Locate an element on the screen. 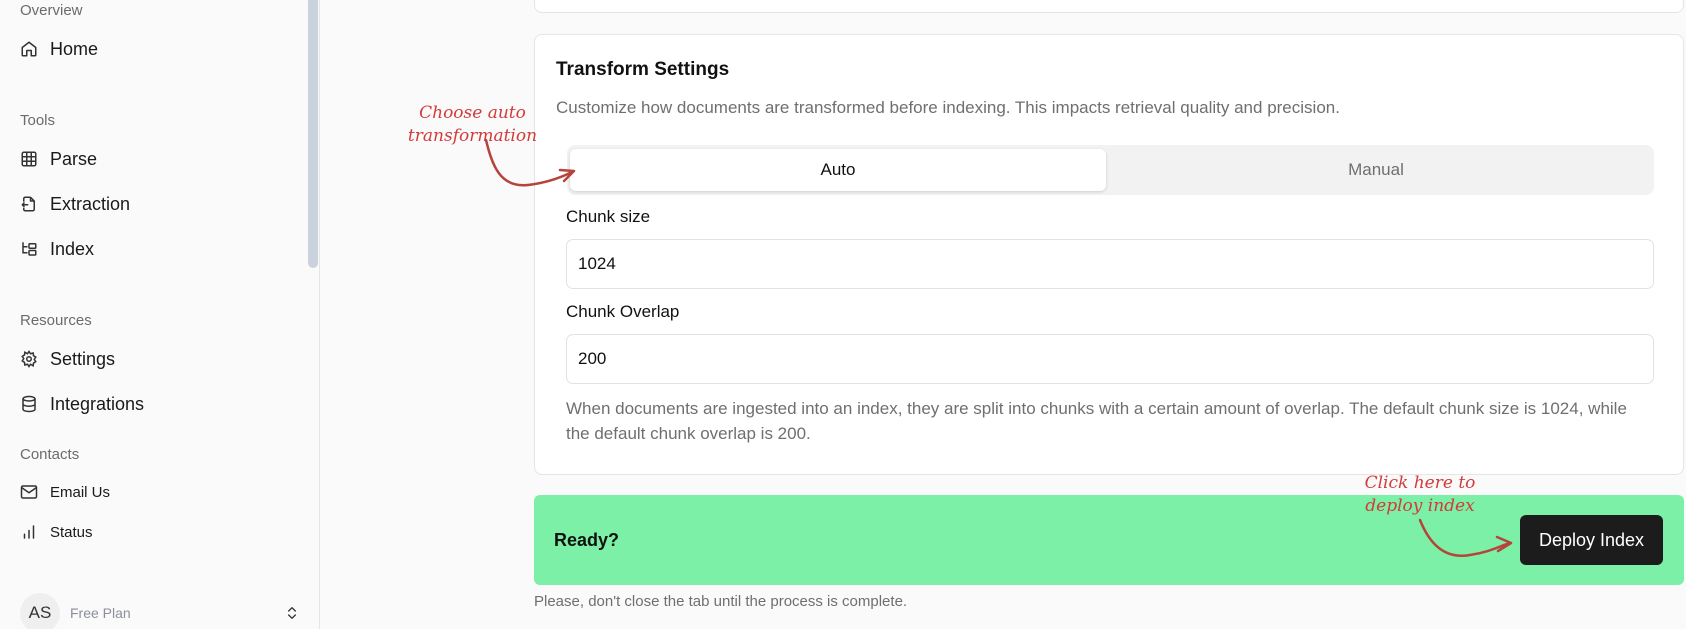 The width and height of the screenshot is (1686, 629). sidebar-item-extraction: Extraction is located at coordinates (75, 204).